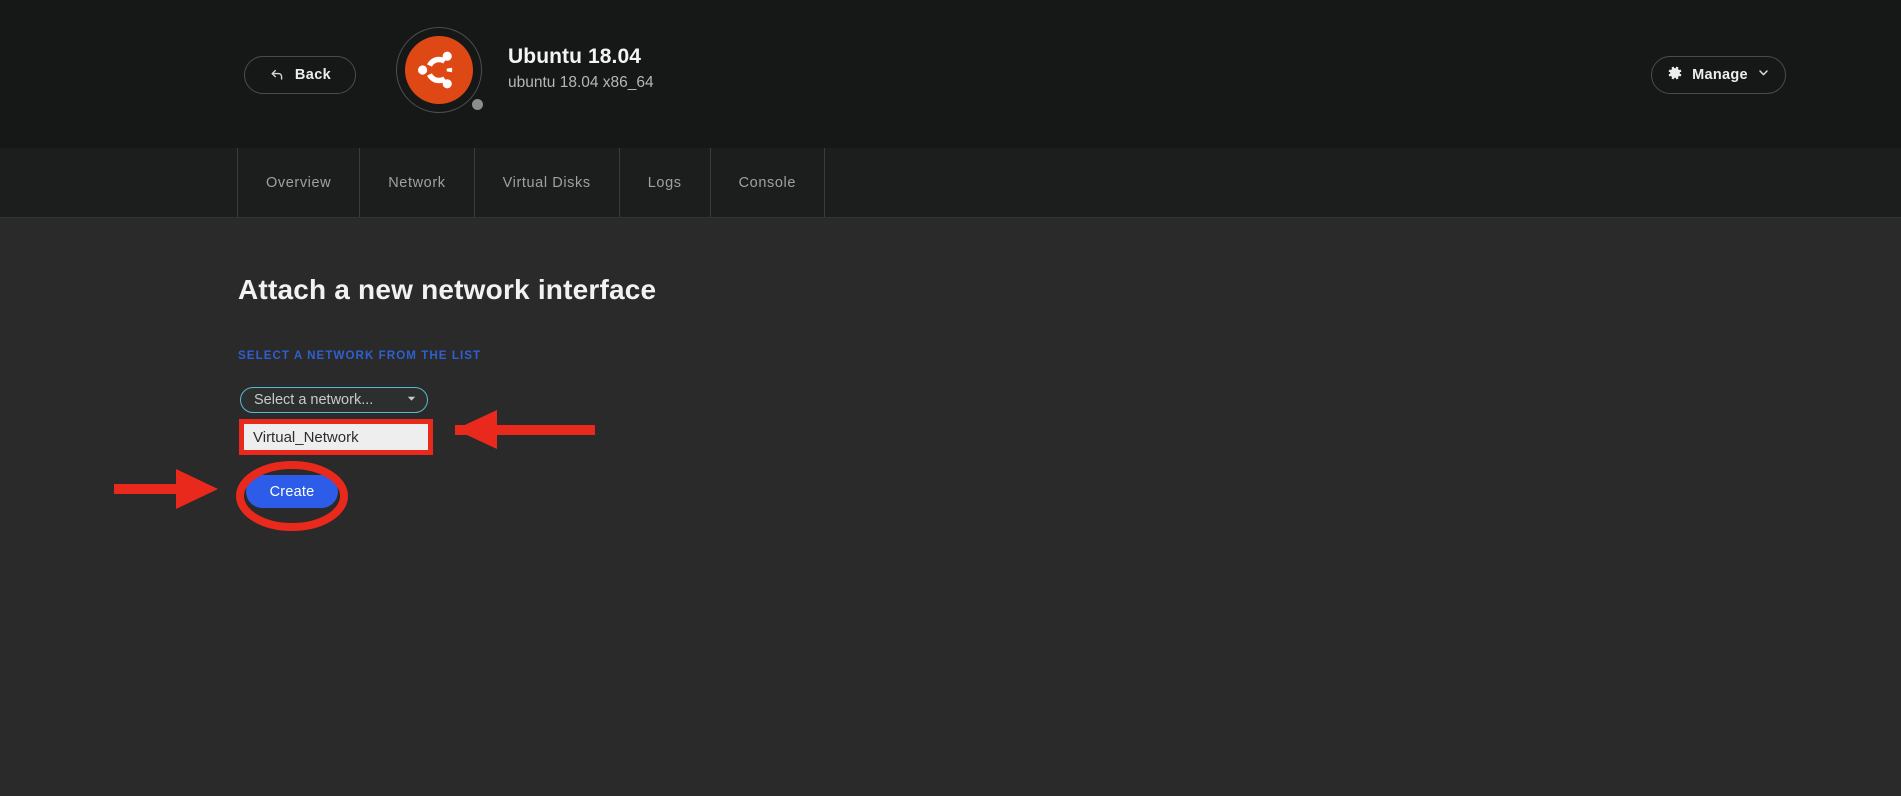 The height and width of the screenshot is (796, 1901). Describe the element at coordinates (411, 400) in the screenshot. I see `caret-down-icon` at that location.